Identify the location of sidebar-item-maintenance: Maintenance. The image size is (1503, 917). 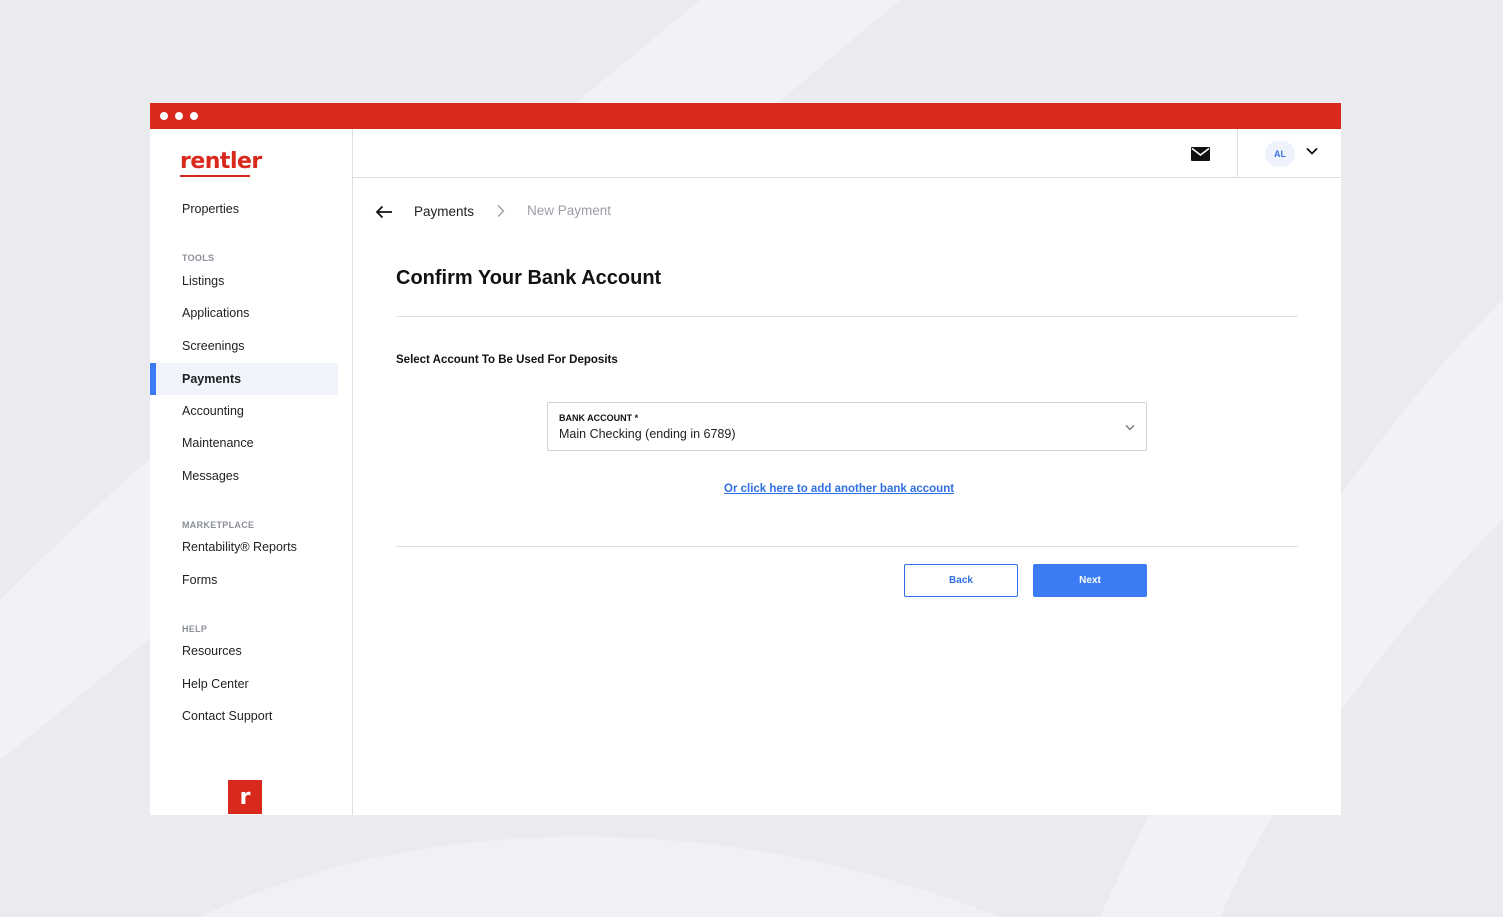
(244, 443).